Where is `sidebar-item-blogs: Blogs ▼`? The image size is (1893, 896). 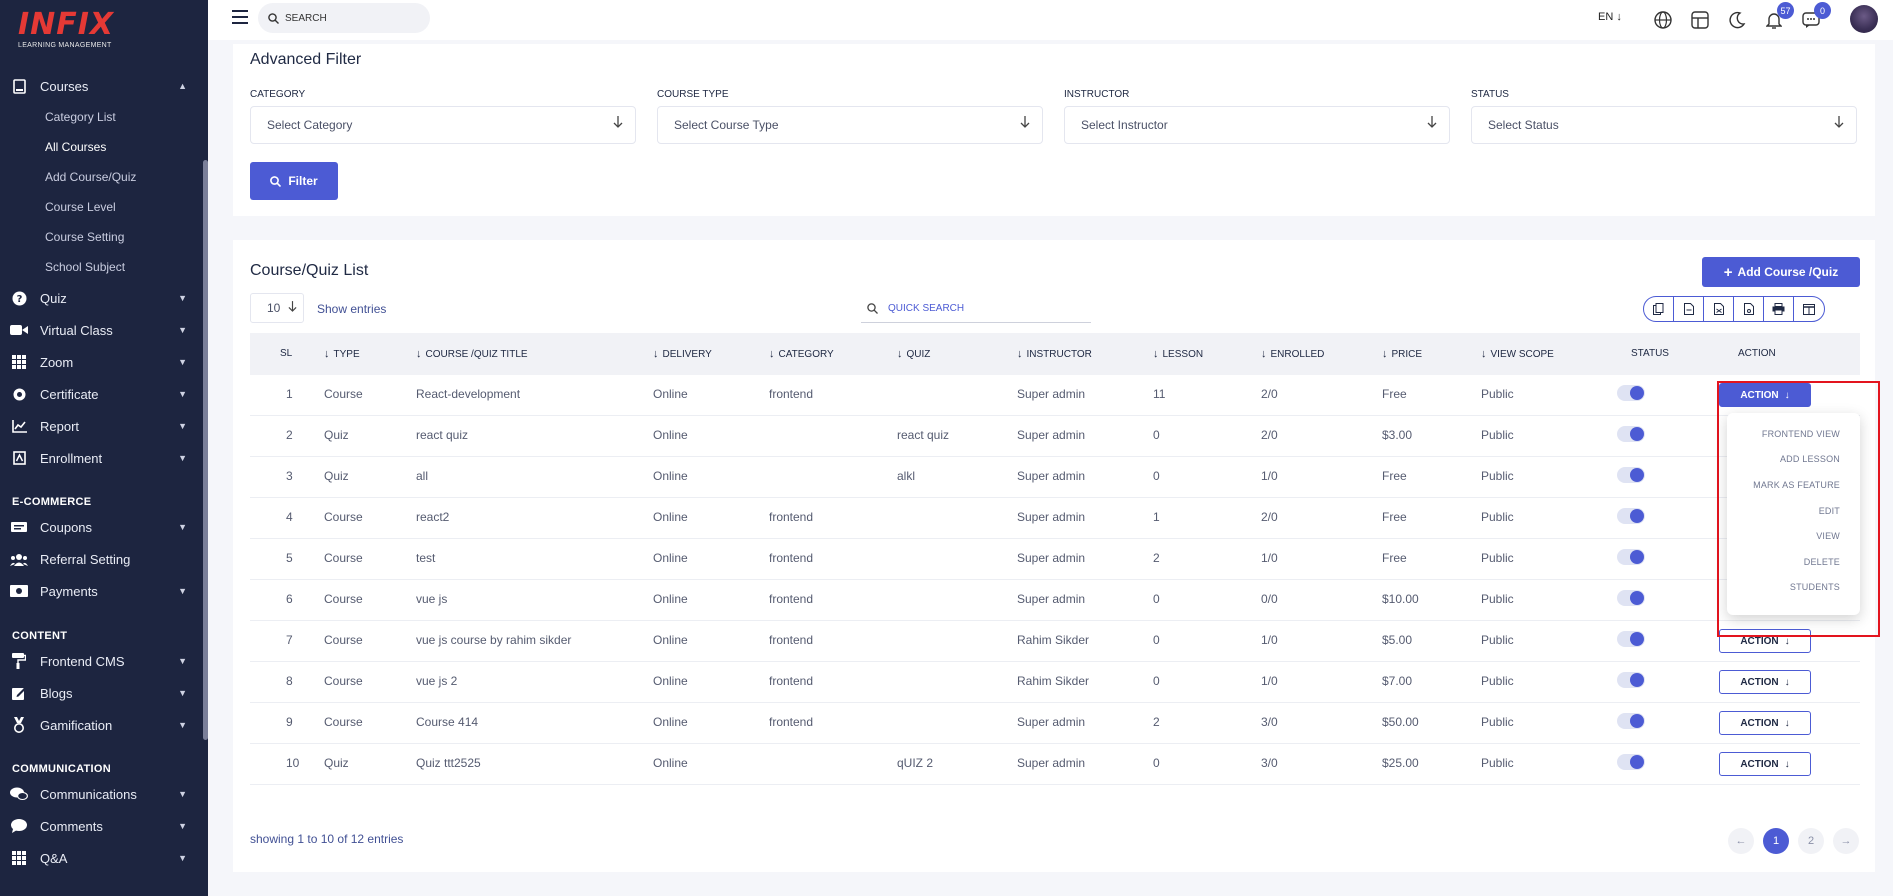
sidebar-item-blogs: Blogs ▼ is located at coordinates (102, 693).